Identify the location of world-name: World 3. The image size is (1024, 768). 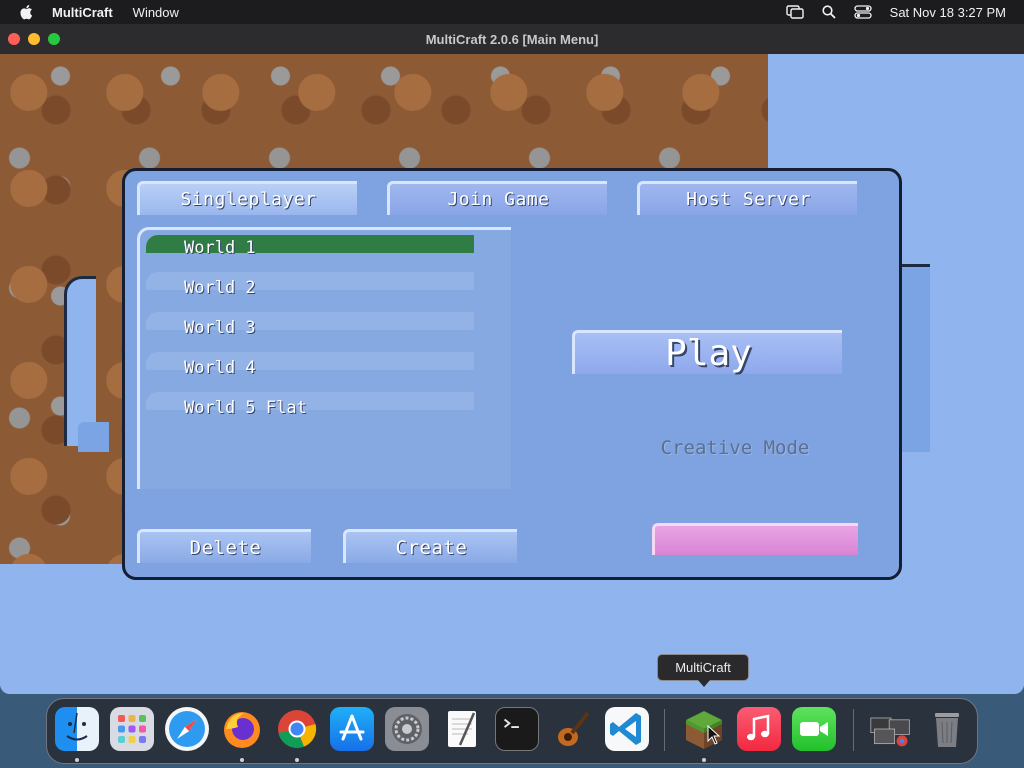
(220, 328).